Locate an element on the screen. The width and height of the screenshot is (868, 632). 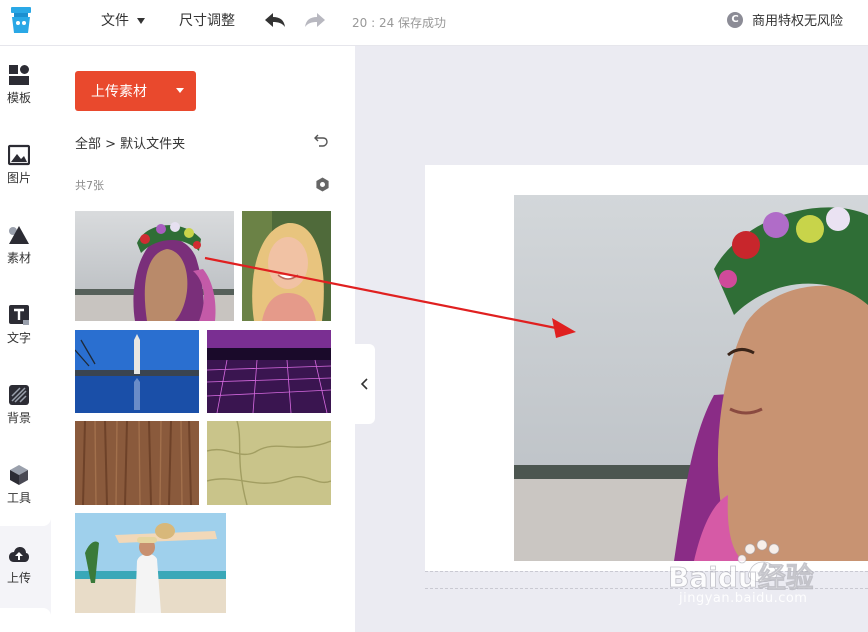
nav-item-tools: 工具 is located at coordinates (19, 485).